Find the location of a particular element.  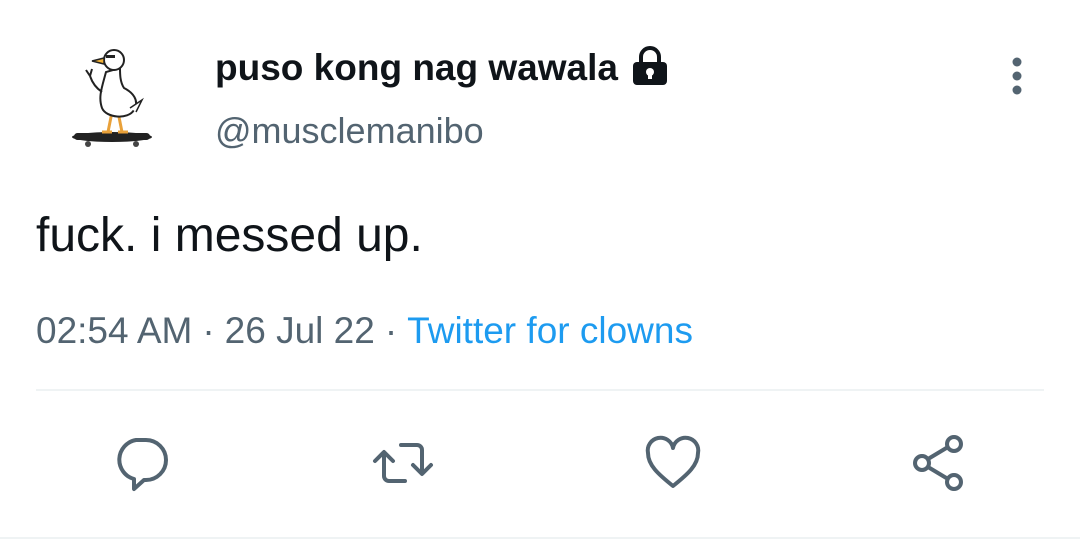

reply-button is located at coordinates (141, 463).